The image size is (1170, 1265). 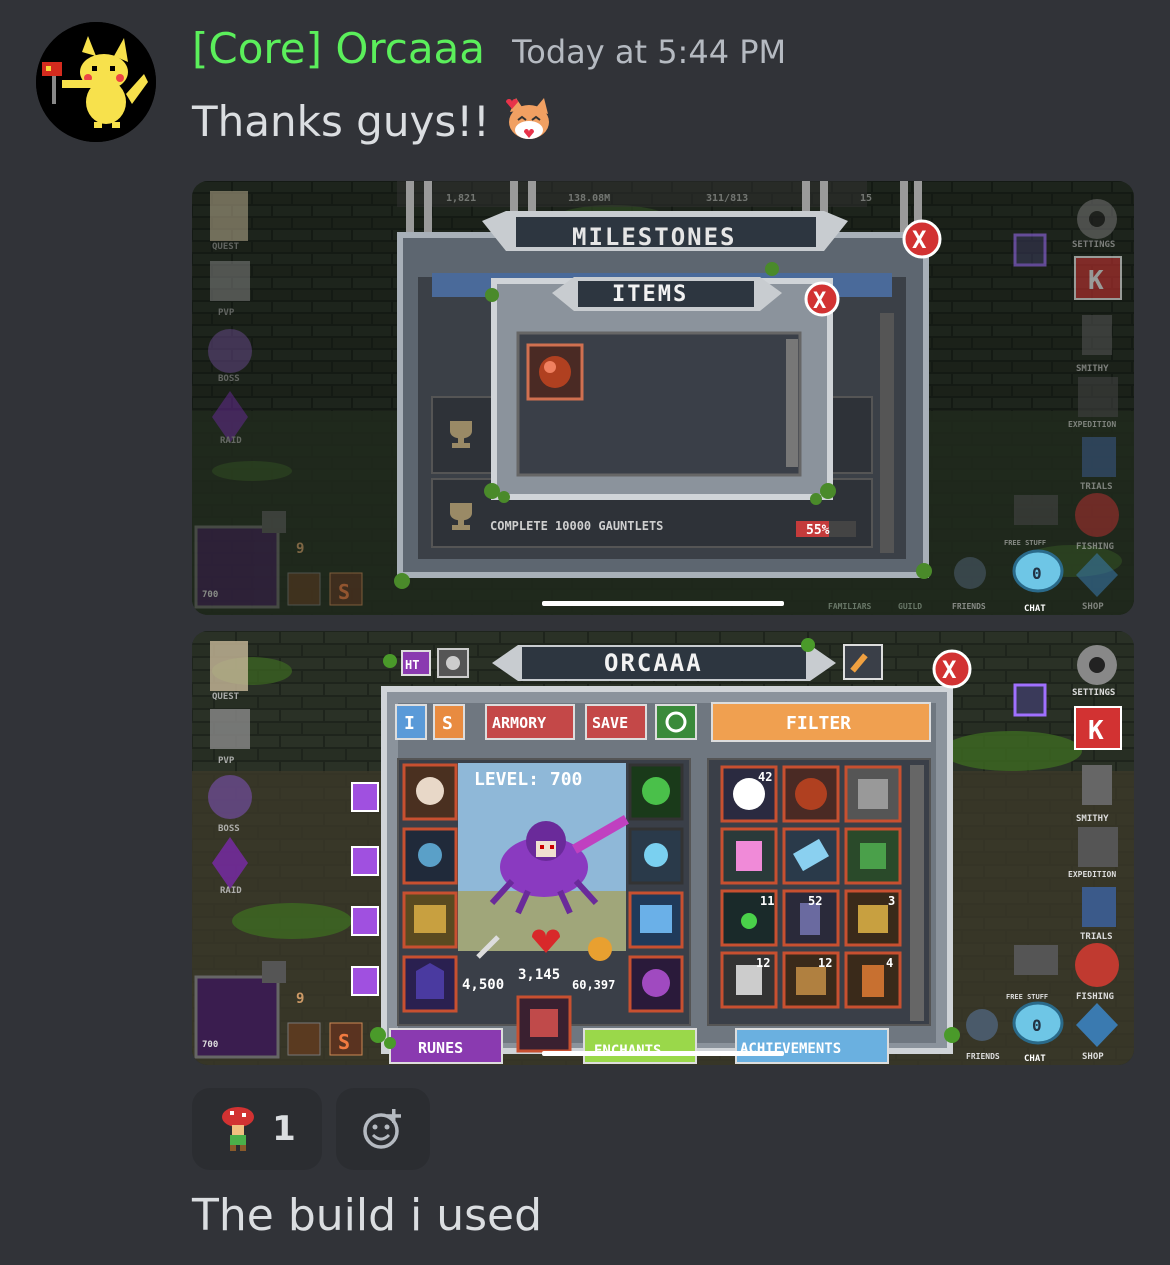 What do you see at coordinates (238, 1129) in the screenshot?
I see `mushroom-character-emoji-icon` at bounding box center [238, 1129].